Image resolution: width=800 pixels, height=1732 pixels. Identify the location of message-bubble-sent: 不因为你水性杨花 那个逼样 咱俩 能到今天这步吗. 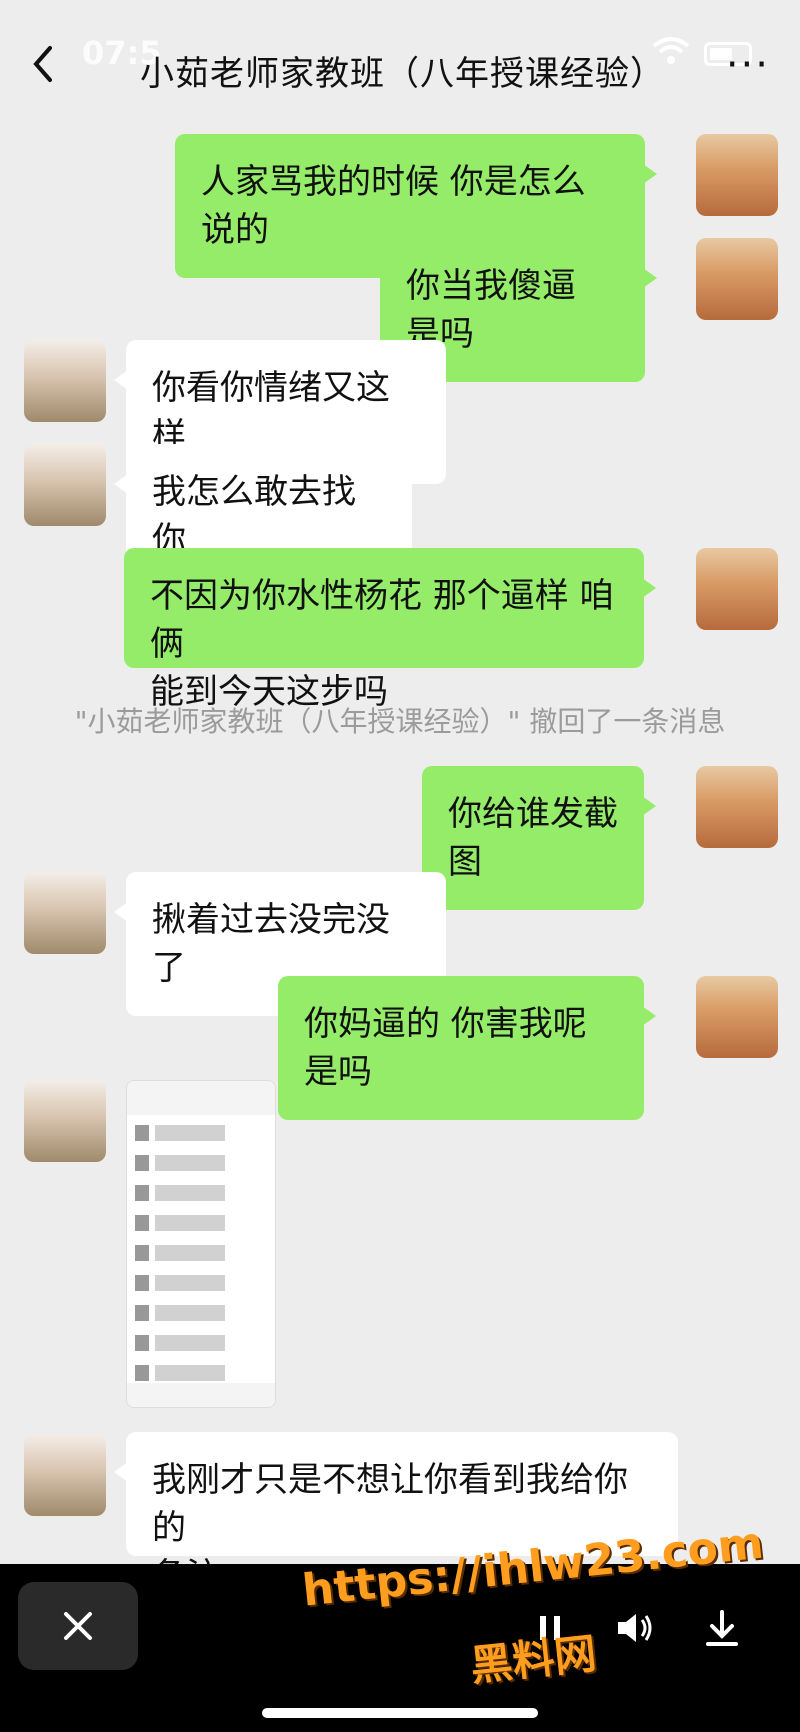
(390, 630).